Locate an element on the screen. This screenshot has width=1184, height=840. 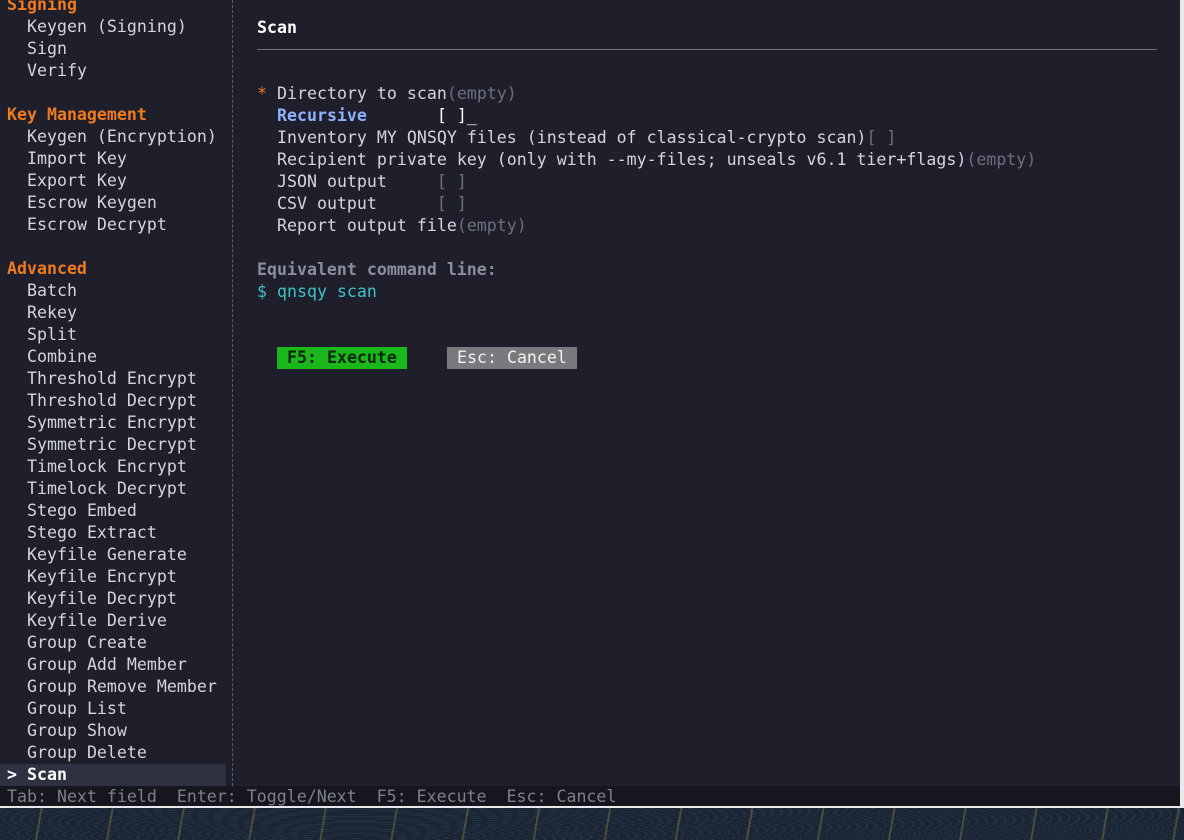
sidebar-item-export-key: Export Key is located at coordinates (113, 181).